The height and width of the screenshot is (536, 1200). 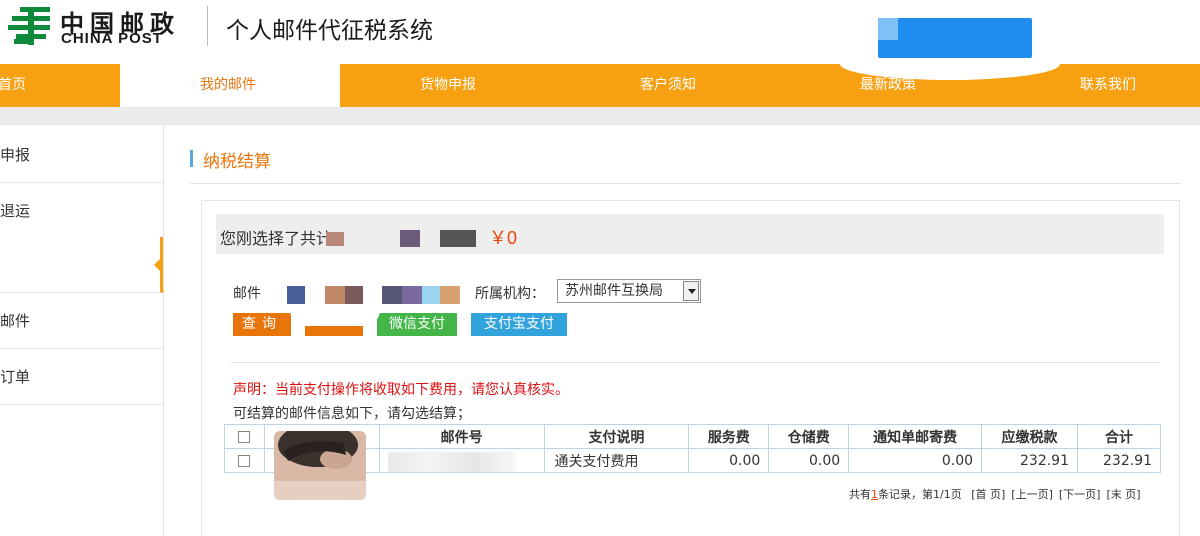 I want to click on sidebar-item-declare: 申报, so click(x=81, y=155).